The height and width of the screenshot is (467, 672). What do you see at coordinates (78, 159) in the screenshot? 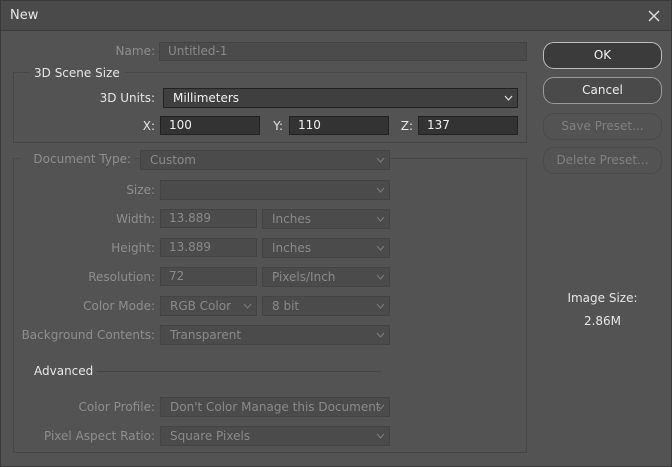
I see `document-type-label: Document Type:` at bounding box center [78, 159].